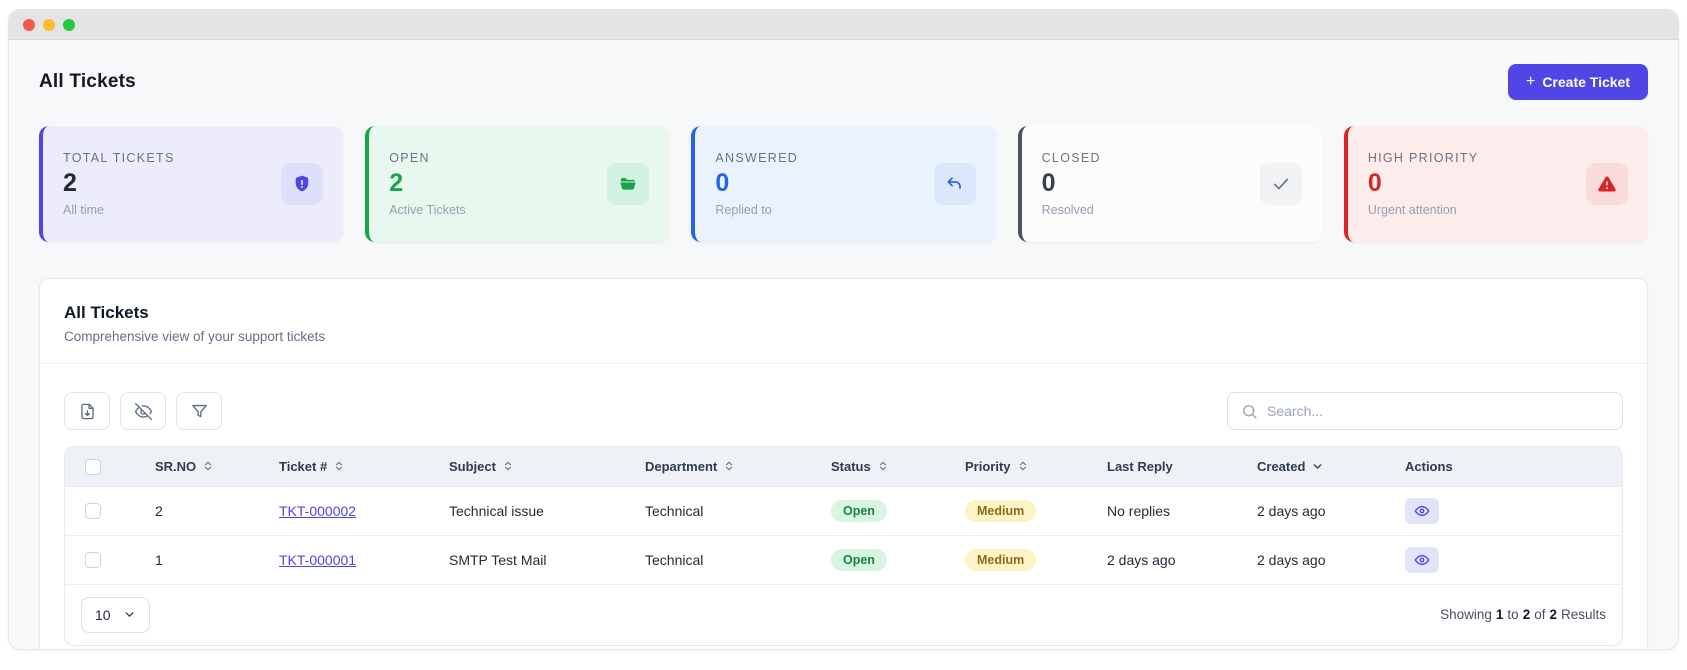 The image size is (1687, 670). Describe the element at coordinates (93, 466) in the screenshot. I see `select-all-checkbox` at that location.